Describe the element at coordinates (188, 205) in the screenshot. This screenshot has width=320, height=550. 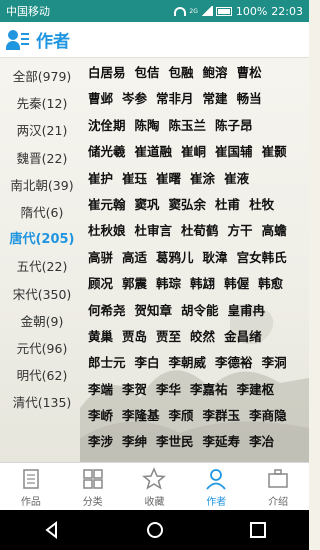
I see `author-name: 窦弘余` at that location.